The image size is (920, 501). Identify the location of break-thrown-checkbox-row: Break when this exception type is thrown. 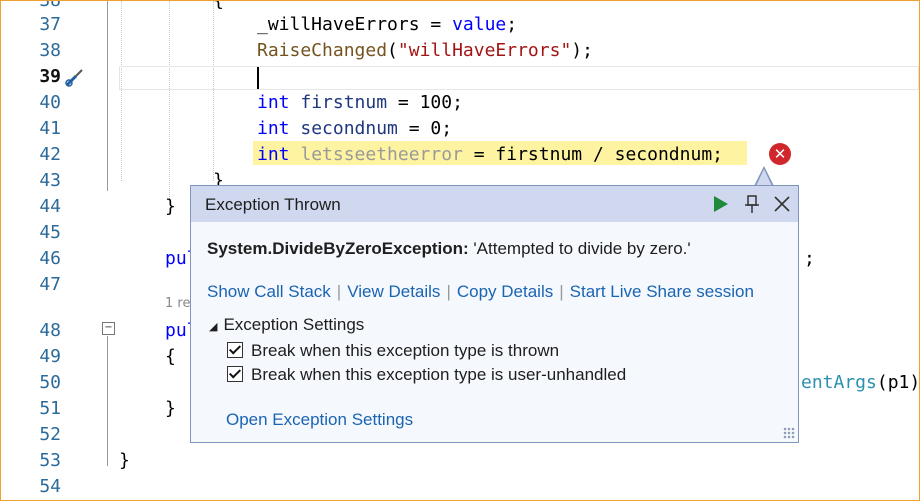
(393, 351).